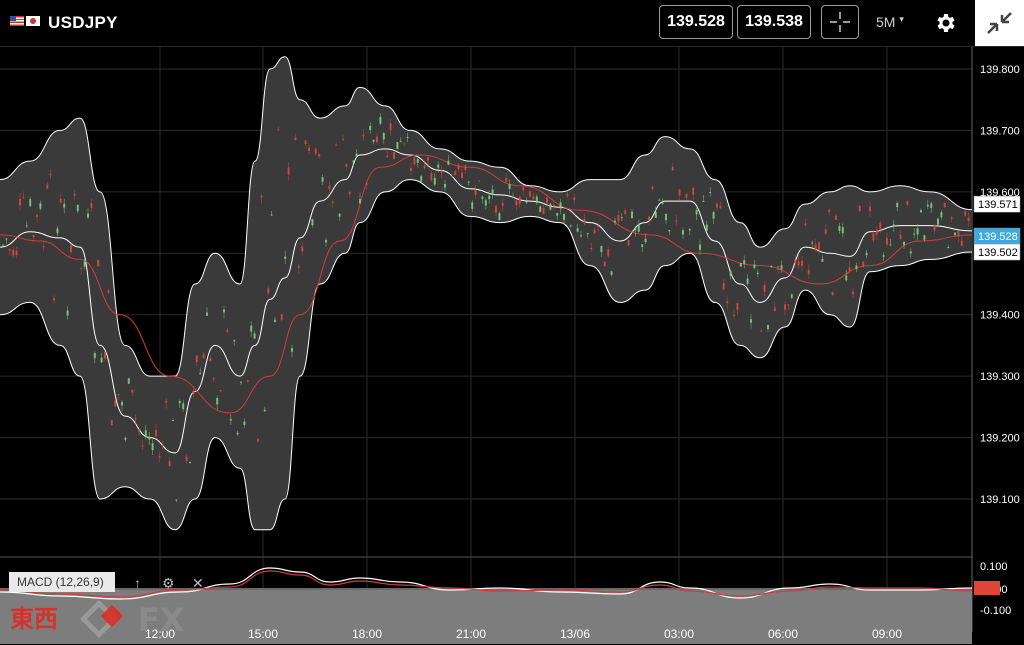 This screenshot has width=1024, height=645. Describe the element at coordinates (999, 23) in the screenshot. I see `exit-fullscreen-button` at that location.